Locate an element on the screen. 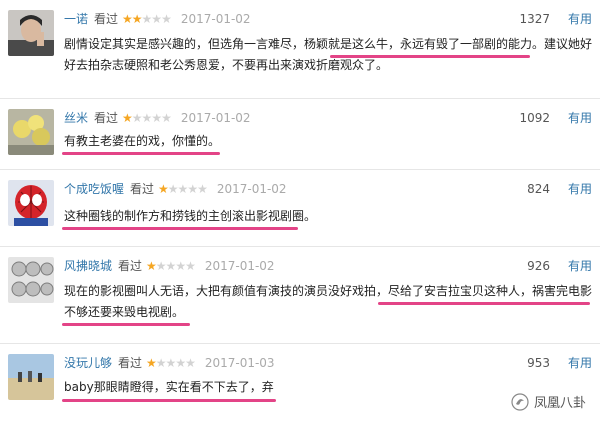  review-meta: 没玩儿够 看过 ★★★★★ 2017-01-03 is located at coordinates (169, 363).